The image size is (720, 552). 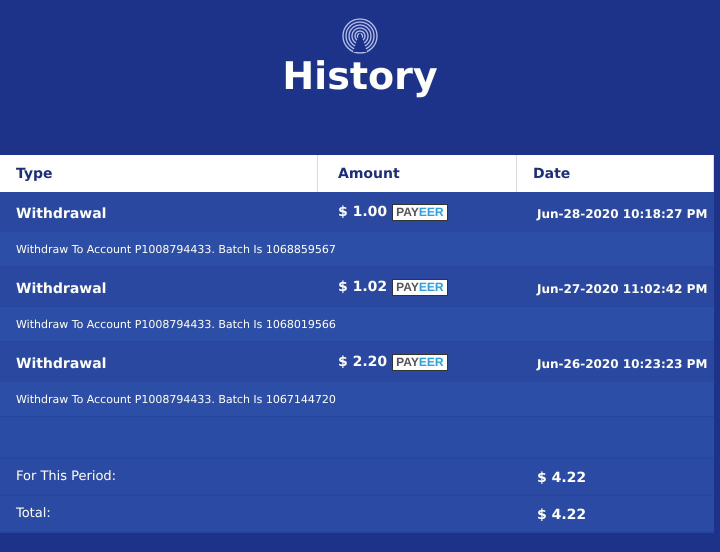 I want to click on total-label: Total:, so click(x=33, y=513).